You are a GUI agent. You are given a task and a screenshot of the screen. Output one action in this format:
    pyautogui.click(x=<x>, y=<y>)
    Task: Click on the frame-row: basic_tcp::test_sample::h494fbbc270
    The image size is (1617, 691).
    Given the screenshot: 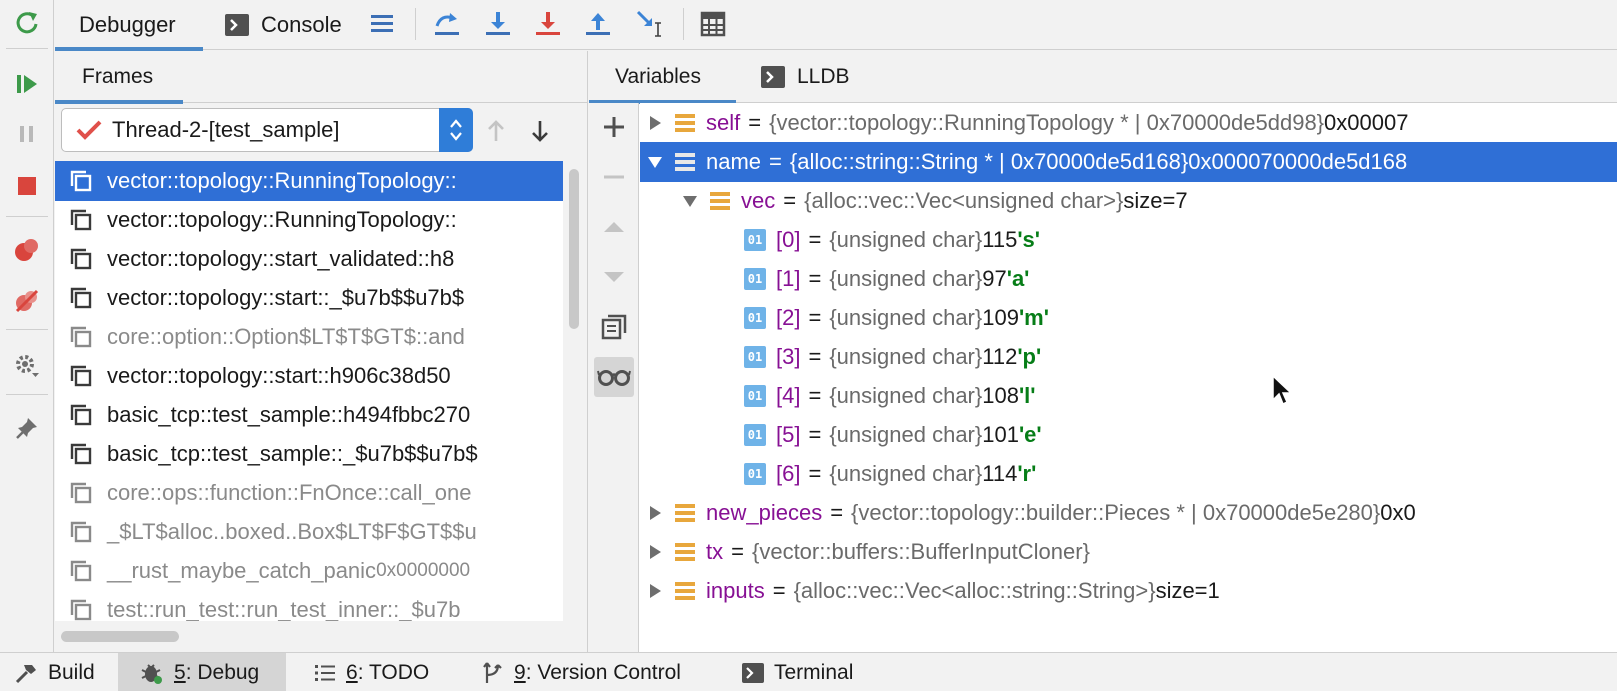 What is the action you would take?
    pyautogui.click(x=309, y=415)
    